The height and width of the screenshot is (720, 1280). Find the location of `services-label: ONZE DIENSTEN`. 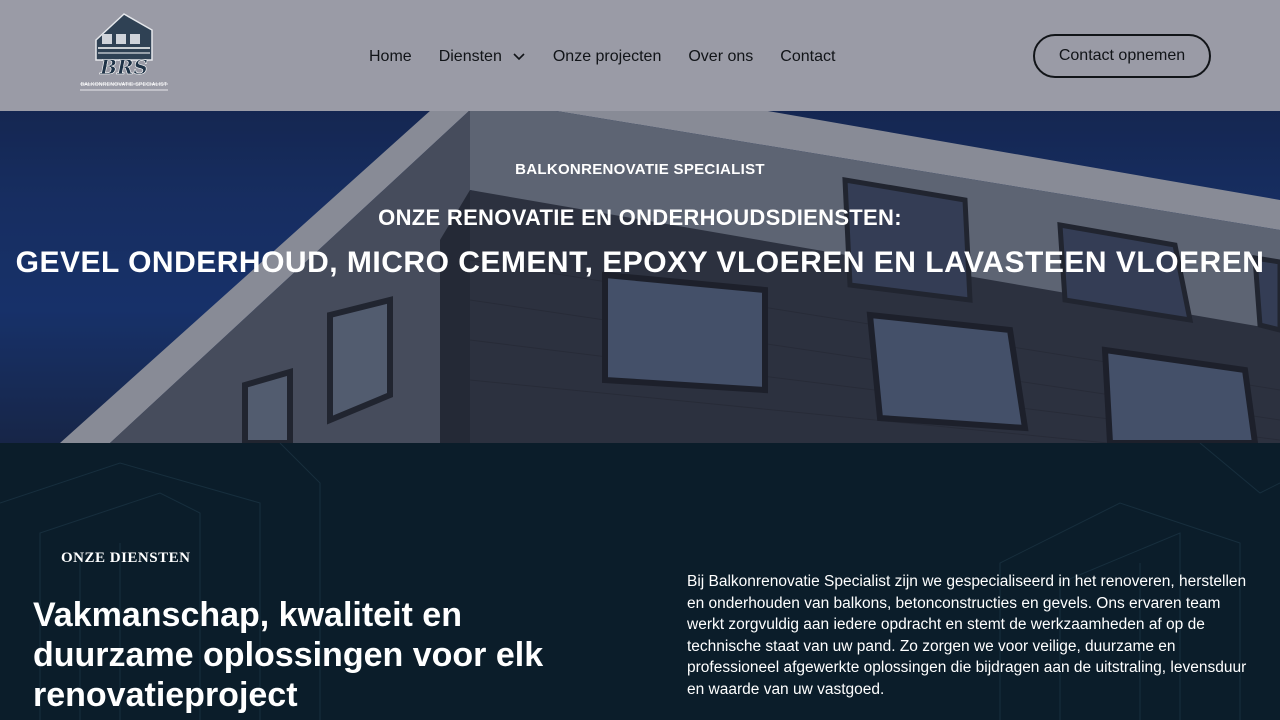

services-label: ONZE DIENSTEN is located at coordinates (126, 558).